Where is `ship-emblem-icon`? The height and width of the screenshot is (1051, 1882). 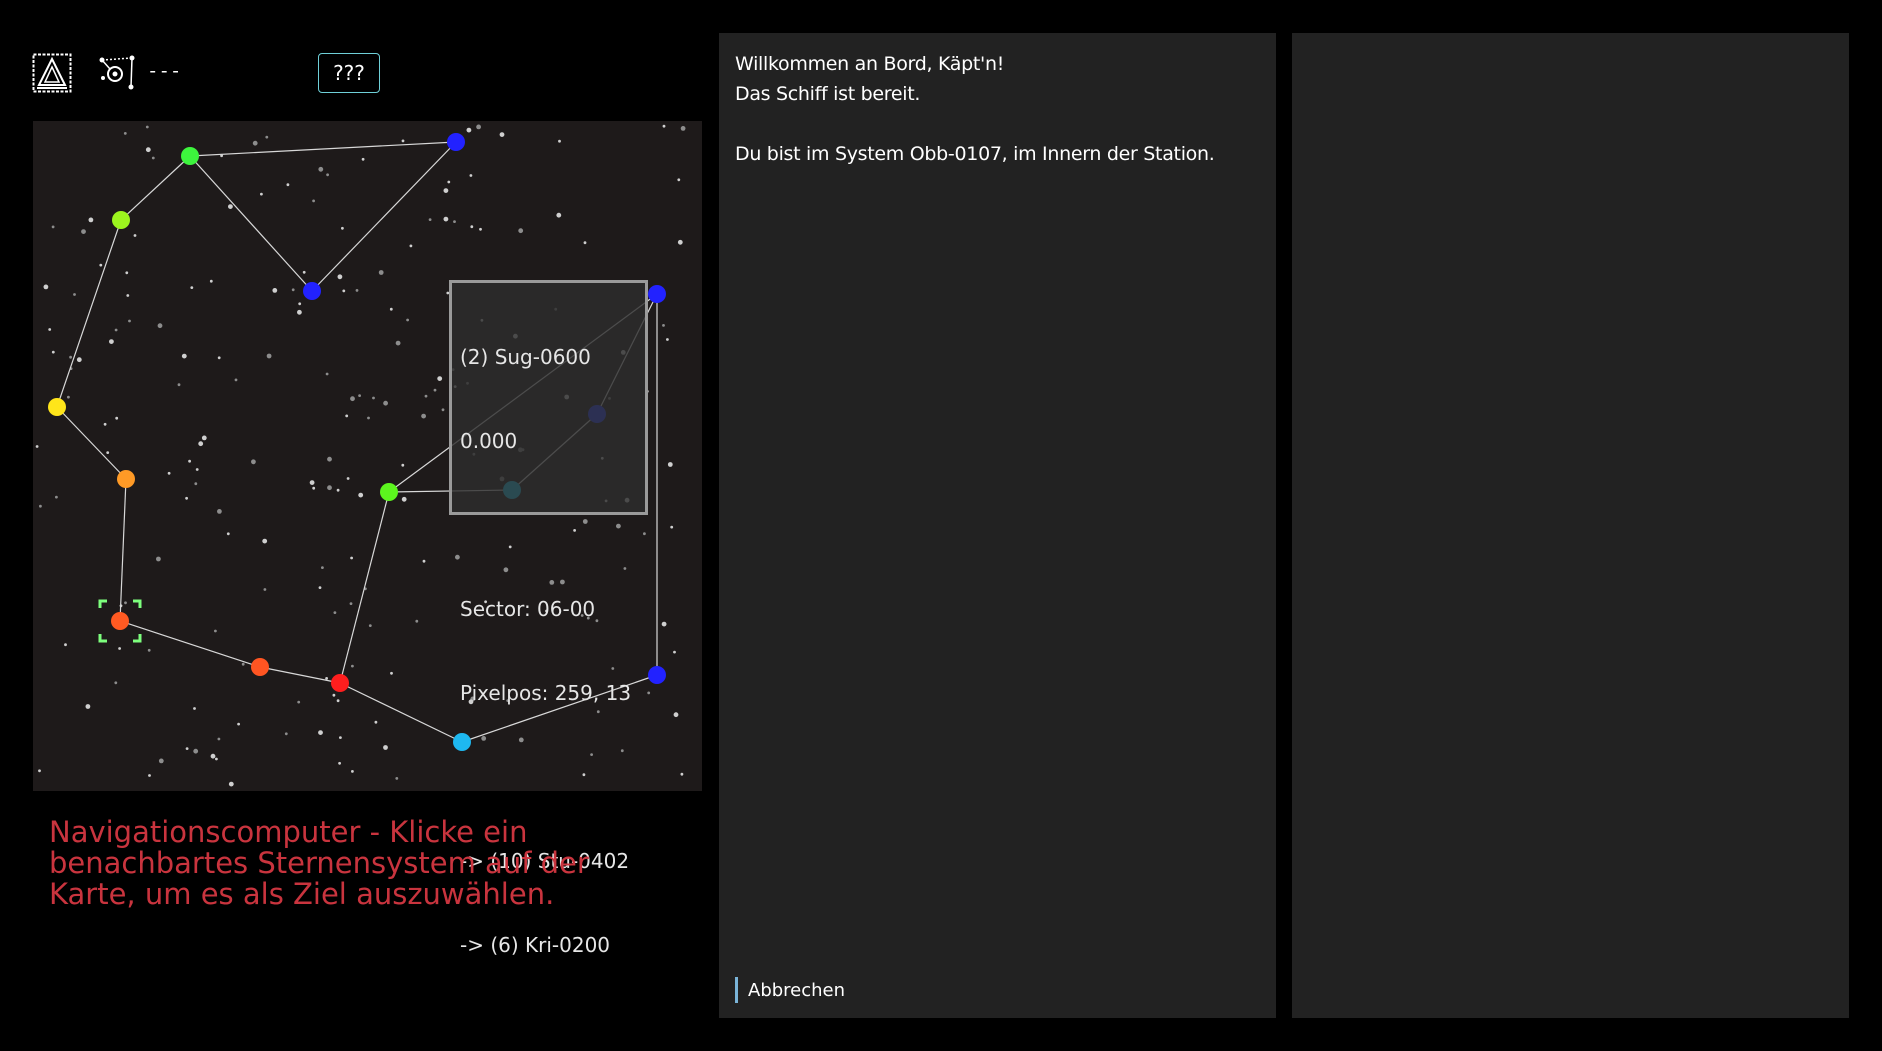 ship-emblem-icon is located at coordinates (52, 73).